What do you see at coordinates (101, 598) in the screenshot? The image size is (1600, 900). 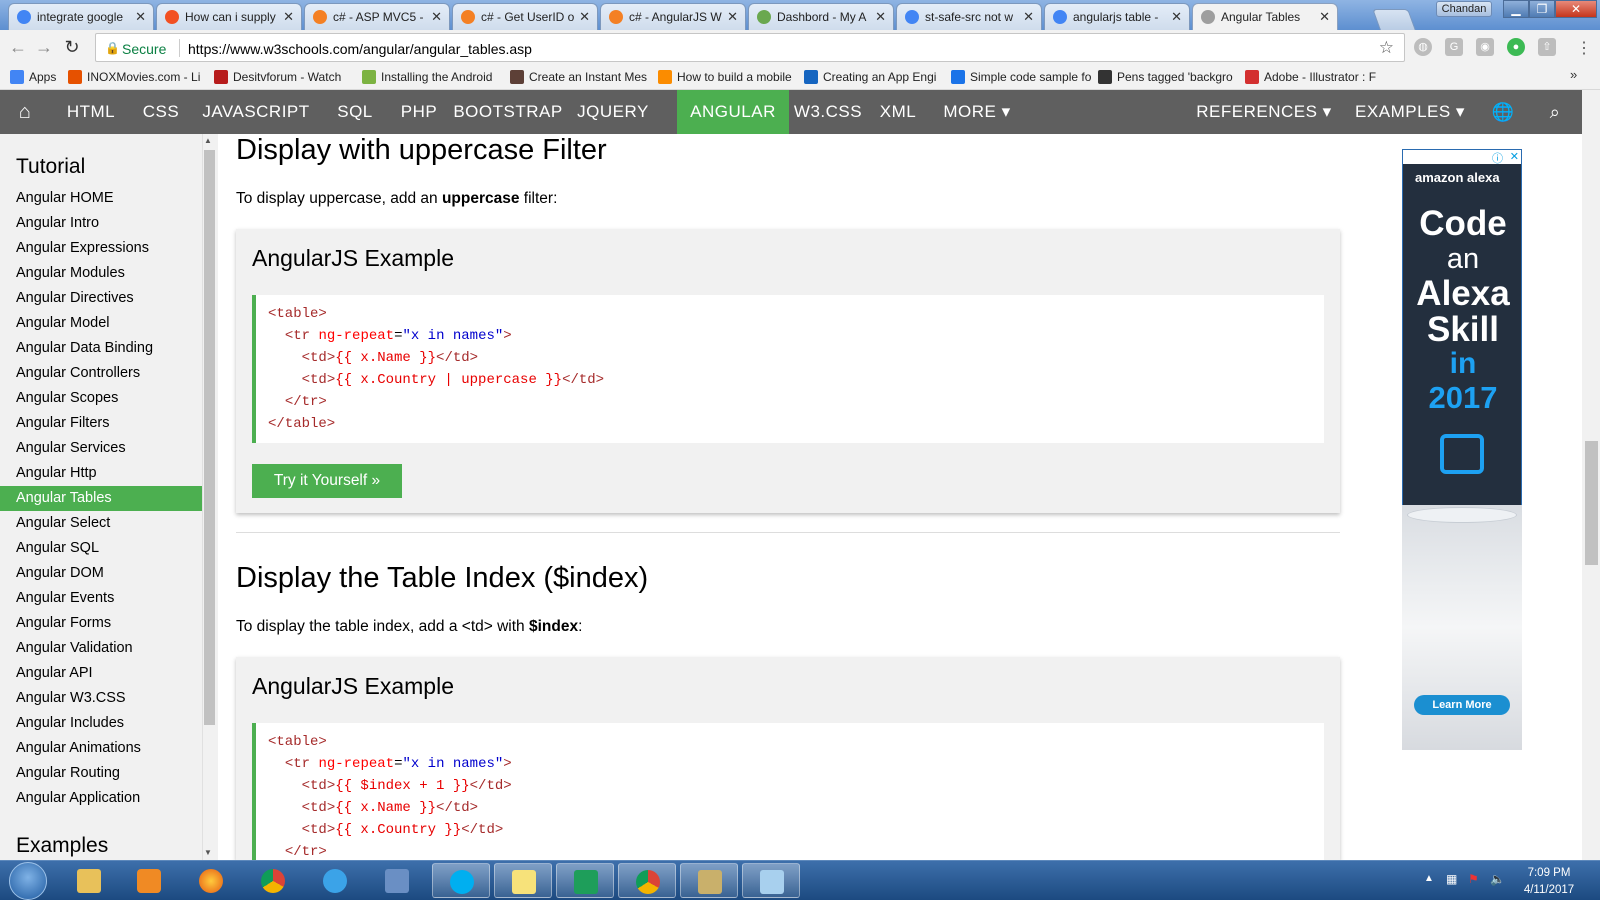 I see `sidebar-item-angular-events: Angular Events` at bounding box center [101, 598].